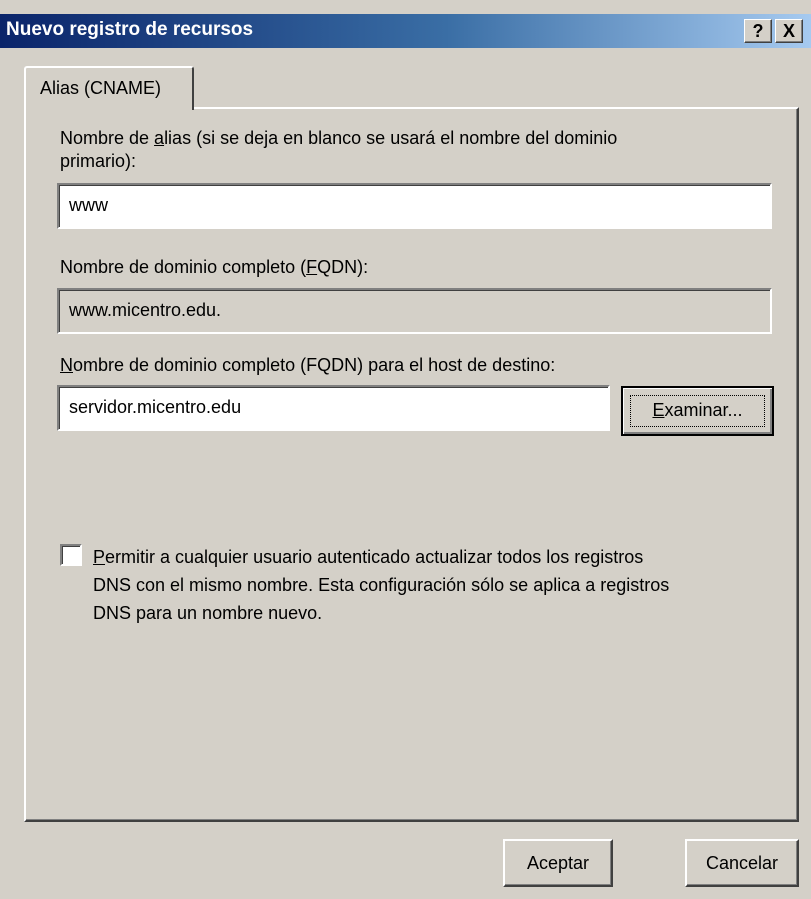 The image size is (811, 899). I want to click on target-label-mnemonic: N, so click(66, 365).